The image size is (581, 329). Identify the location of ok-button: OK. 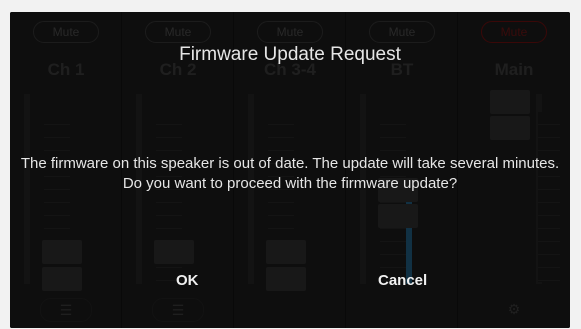
(187, 280).